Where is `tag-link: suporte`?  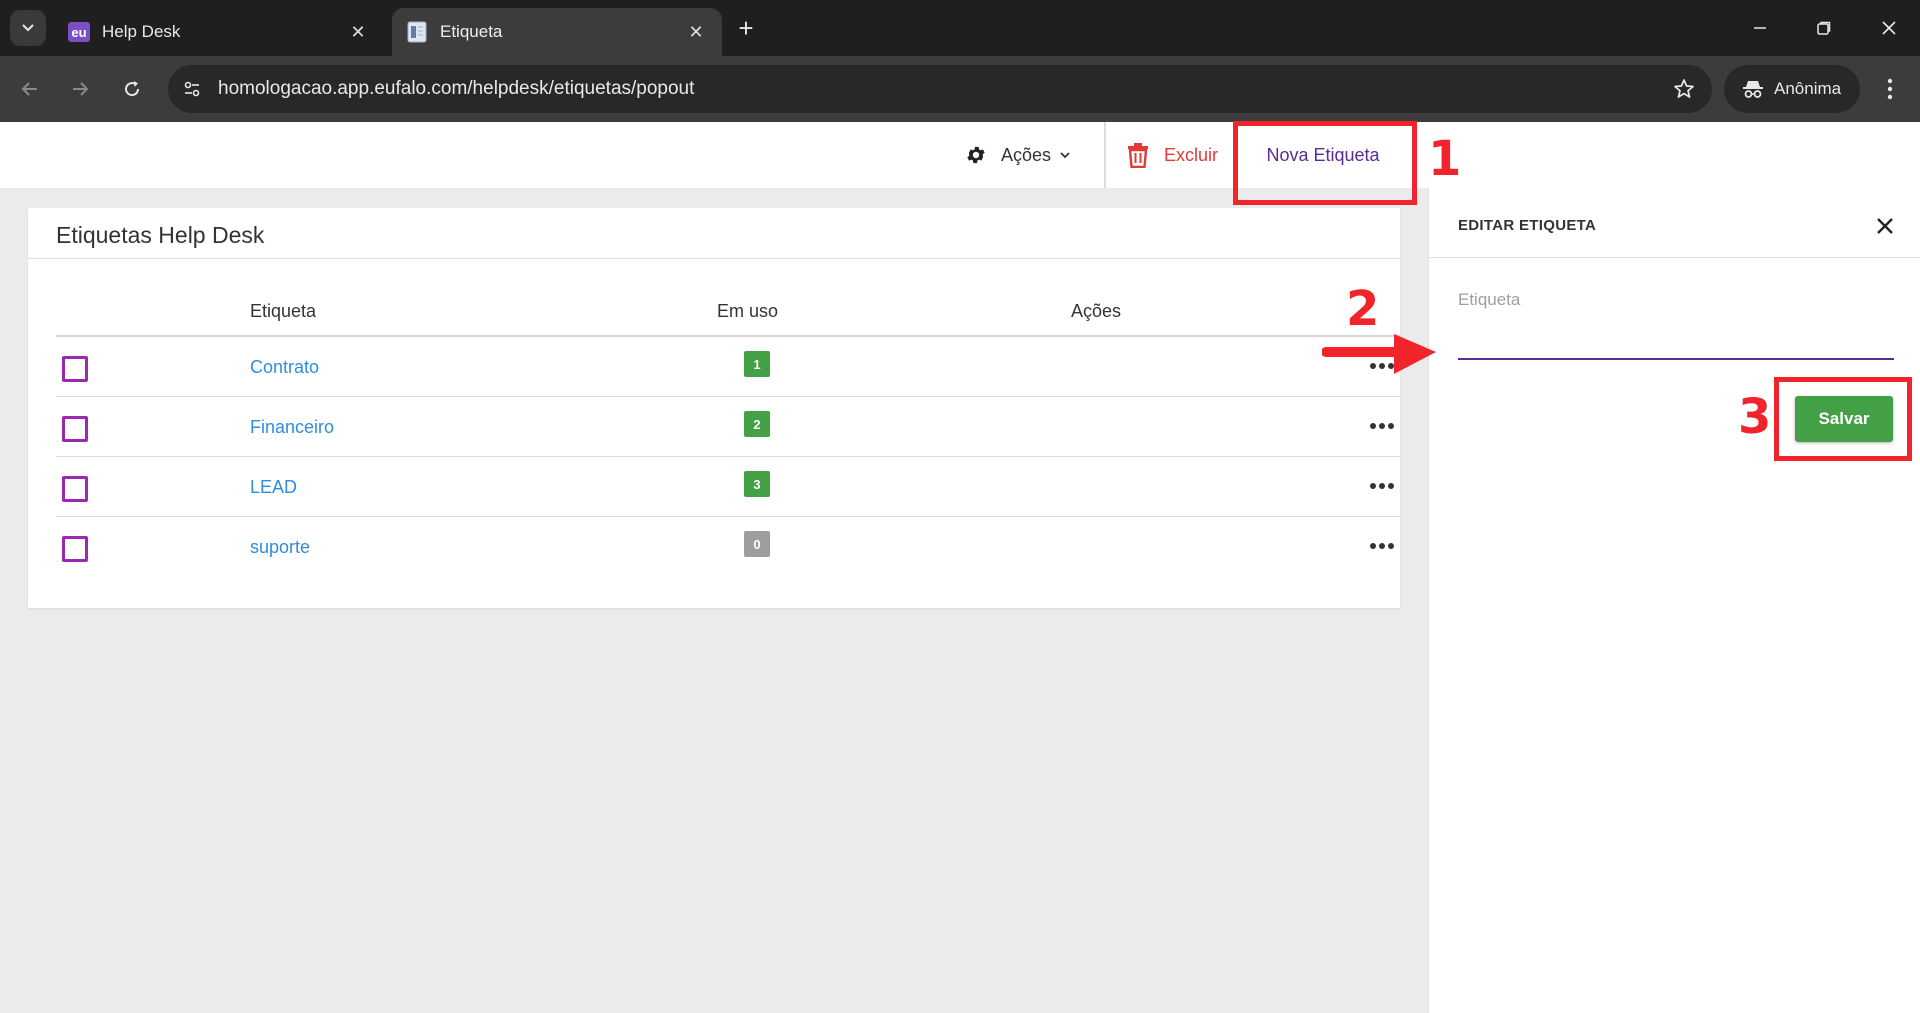
tag-link: suporte is located at coordinates (280, 547).